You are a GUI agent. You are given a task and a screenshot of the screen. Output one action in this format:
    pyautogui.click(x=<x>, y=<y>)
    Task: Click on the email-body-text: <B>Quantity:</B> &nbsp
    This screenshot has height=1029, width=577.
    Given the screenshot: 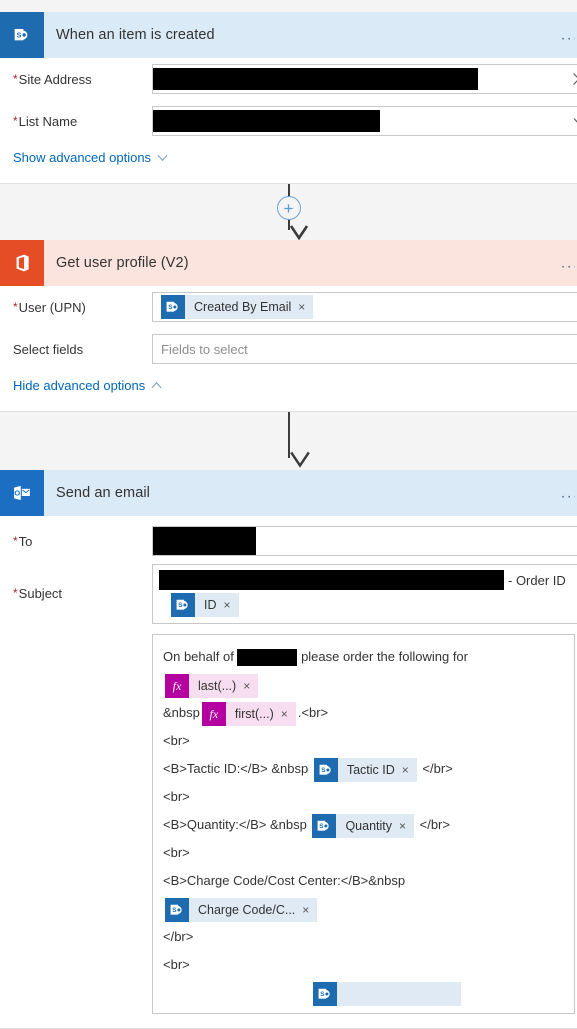 What is the action you would take?
    pyautogui.click(x=236, y=824)
    